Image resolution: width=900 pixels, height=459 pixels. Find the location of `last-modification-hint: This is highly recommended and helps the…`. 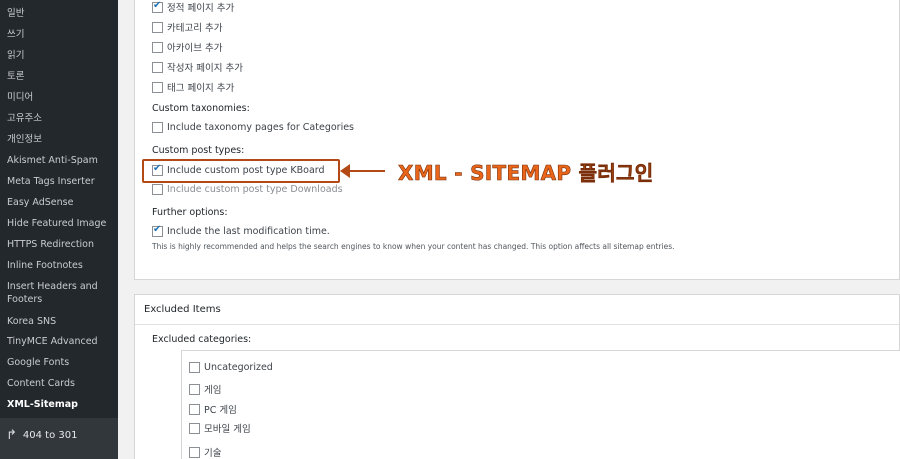

last-modification-hint: This is highly recommended and helps the… is located at coordinates (413, 246).